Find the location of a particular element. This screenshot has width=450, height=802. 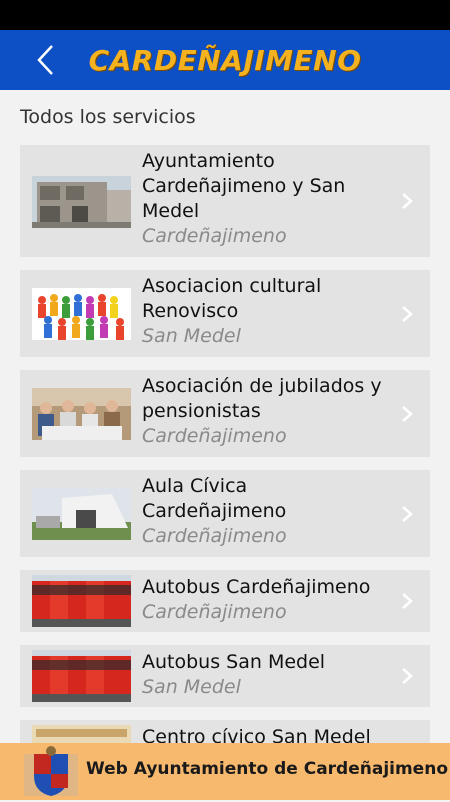

footer-banner: Web Ayuntamiento de Cardeñajimeno is located at coordinates (225, 771).